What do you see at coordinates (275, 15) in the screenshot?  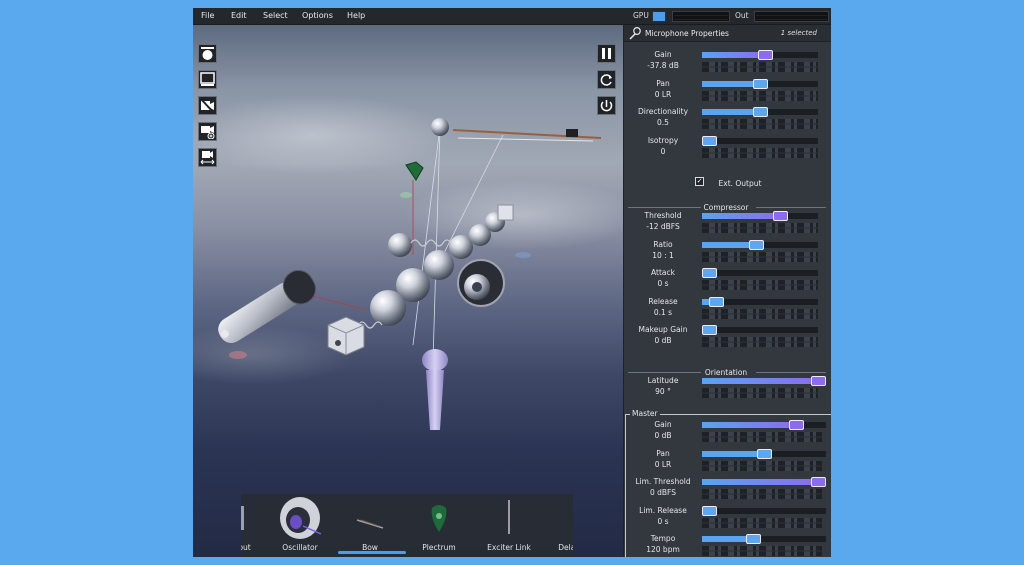 I see `menu-select: Select` at bounding box center [275, 15].